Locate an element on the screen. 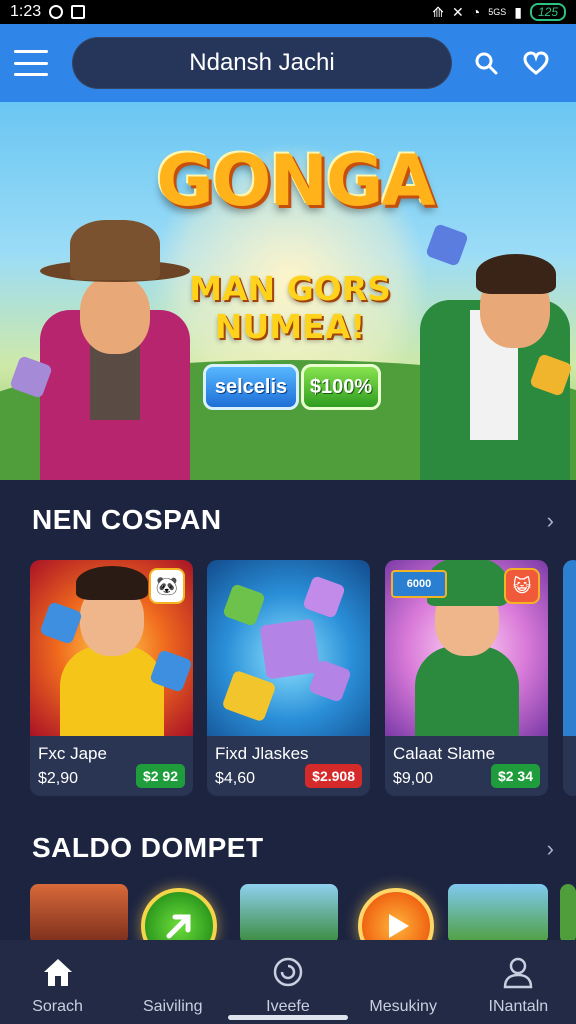 The width and height of the screenshot is (576, 1024). game-name: Fxc Jape is located at coordinates (72, 753).